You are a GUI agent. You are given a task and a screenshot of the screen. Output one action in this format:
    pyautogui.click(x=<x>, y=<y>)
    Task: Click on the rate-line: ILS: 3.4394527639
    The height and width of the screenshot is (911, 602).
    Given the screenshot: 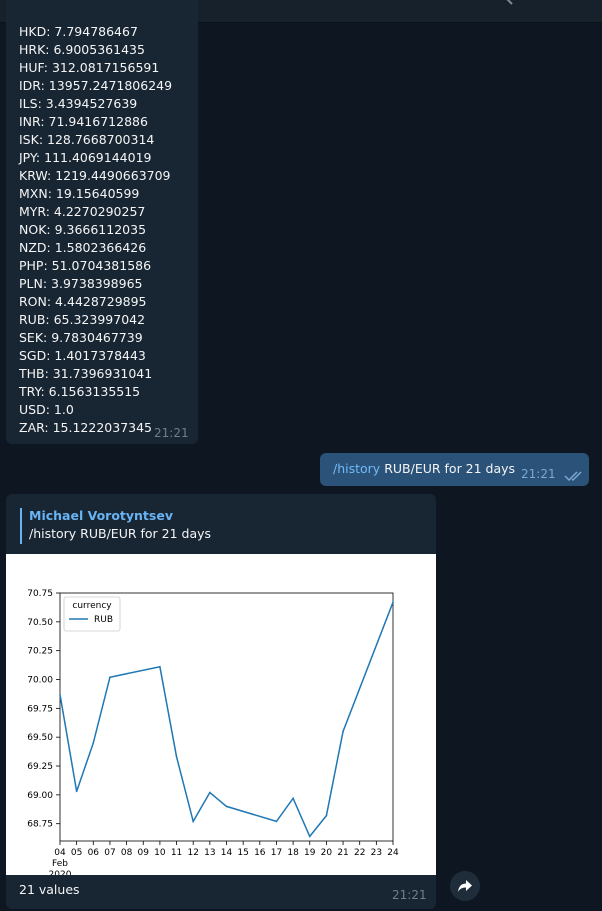 What is the action you would take?
    pyautogui.click(x=78, y=103)
    